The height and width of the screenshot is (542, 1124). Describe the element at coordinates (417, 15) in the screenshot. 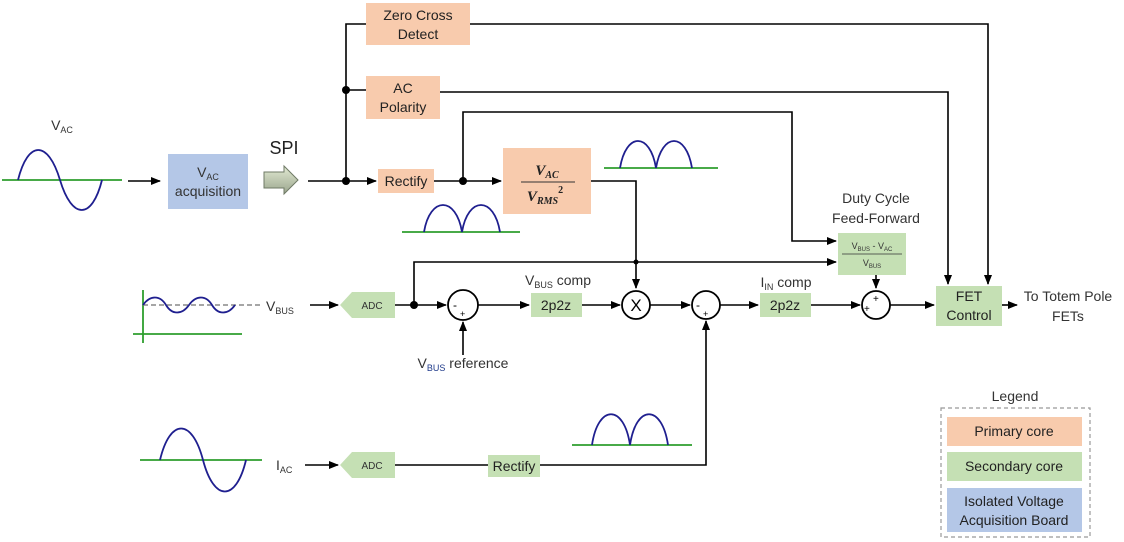

I see `svg-text: Zero Cross` at that location.